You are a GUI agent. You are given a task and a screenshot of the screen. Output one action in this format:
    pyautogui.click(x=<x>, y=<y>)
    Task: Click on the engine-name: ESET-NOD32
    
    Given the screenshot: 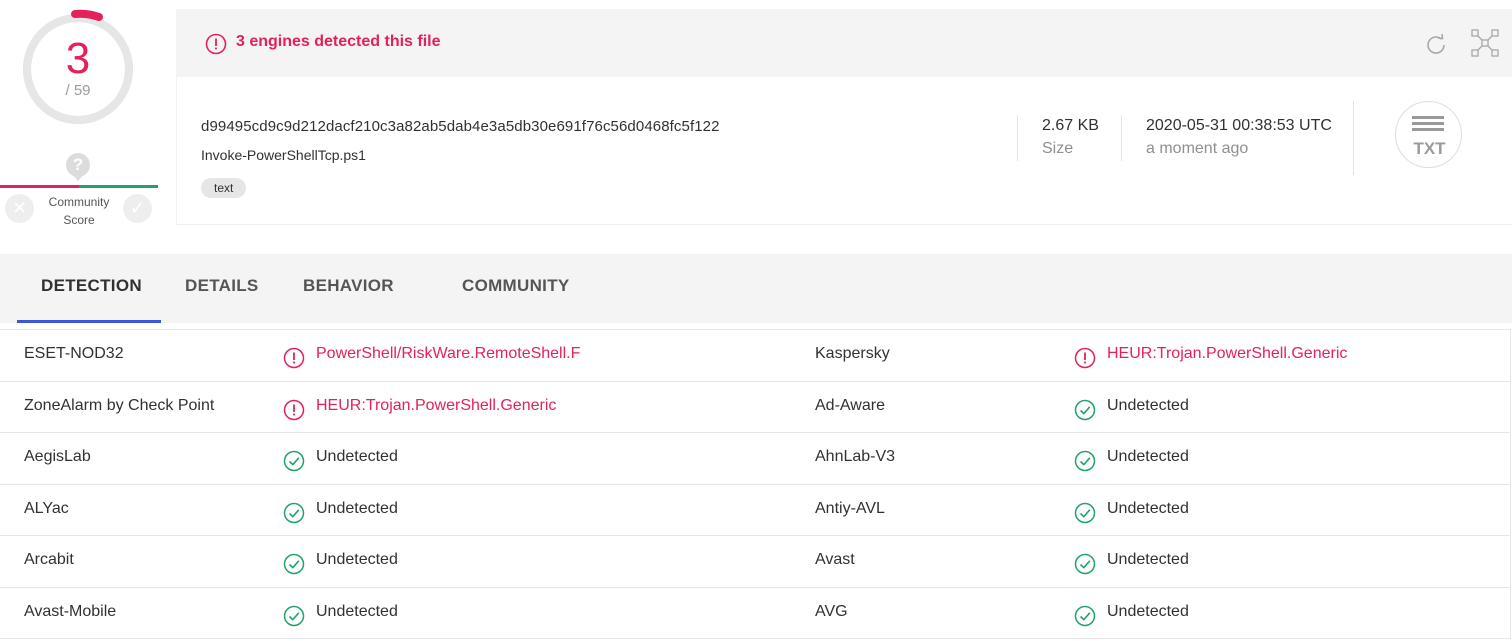 What is the action you would take?
    pyautogui.click(x=74, y=353)
    